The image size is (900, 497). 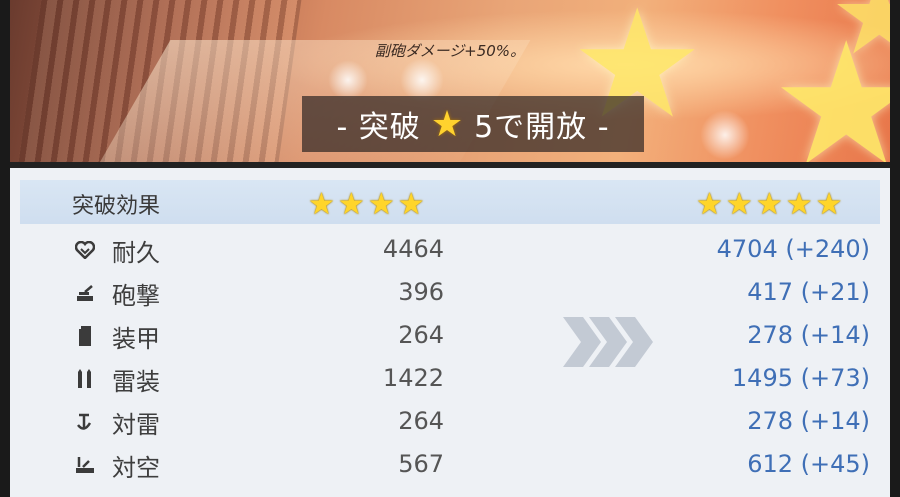 I want to click on torpedo-icon, so click(x=85, y=379).